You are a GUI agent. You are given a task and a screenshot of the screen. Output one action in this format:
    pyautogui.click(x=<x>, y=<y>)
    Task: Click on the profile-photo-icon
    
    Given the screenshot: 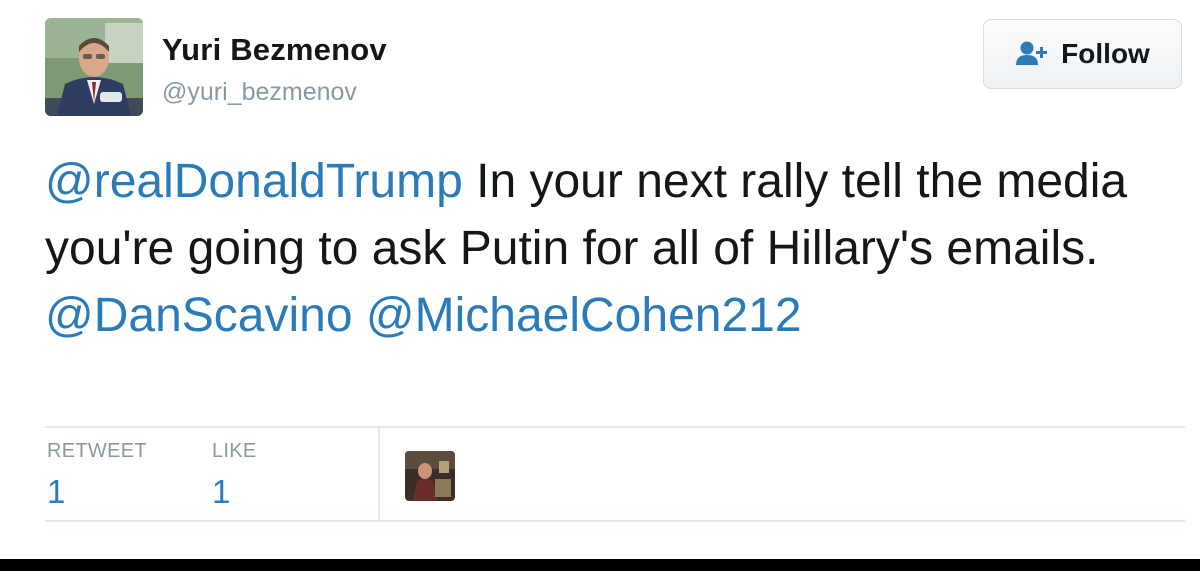 What is the action you would take?
    pyautogui.click(x=94, y=67)
    